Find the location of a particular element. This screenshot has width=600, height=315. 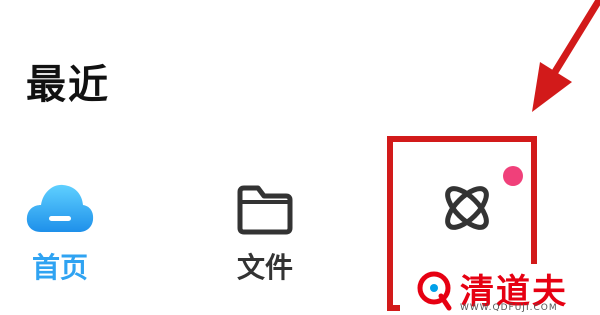

page-title: 最近 is located at coordinates (68, 85).